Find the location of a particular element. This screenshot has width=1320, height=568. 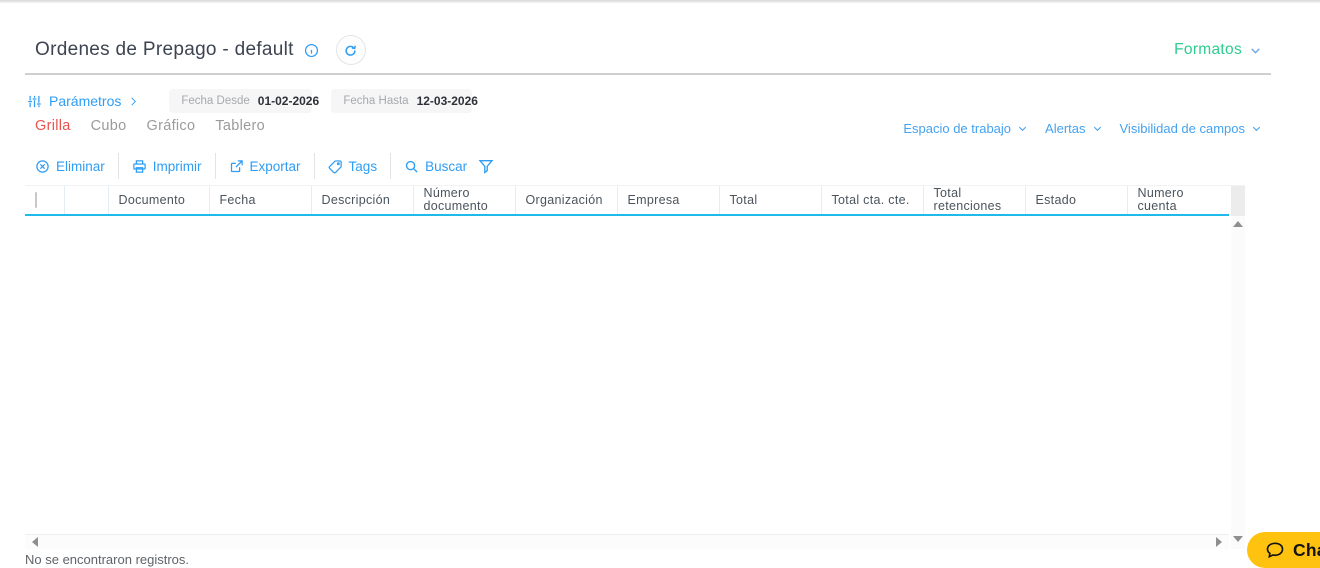

scroll-right-arrow-icon is located at coordinates (1219, 542).